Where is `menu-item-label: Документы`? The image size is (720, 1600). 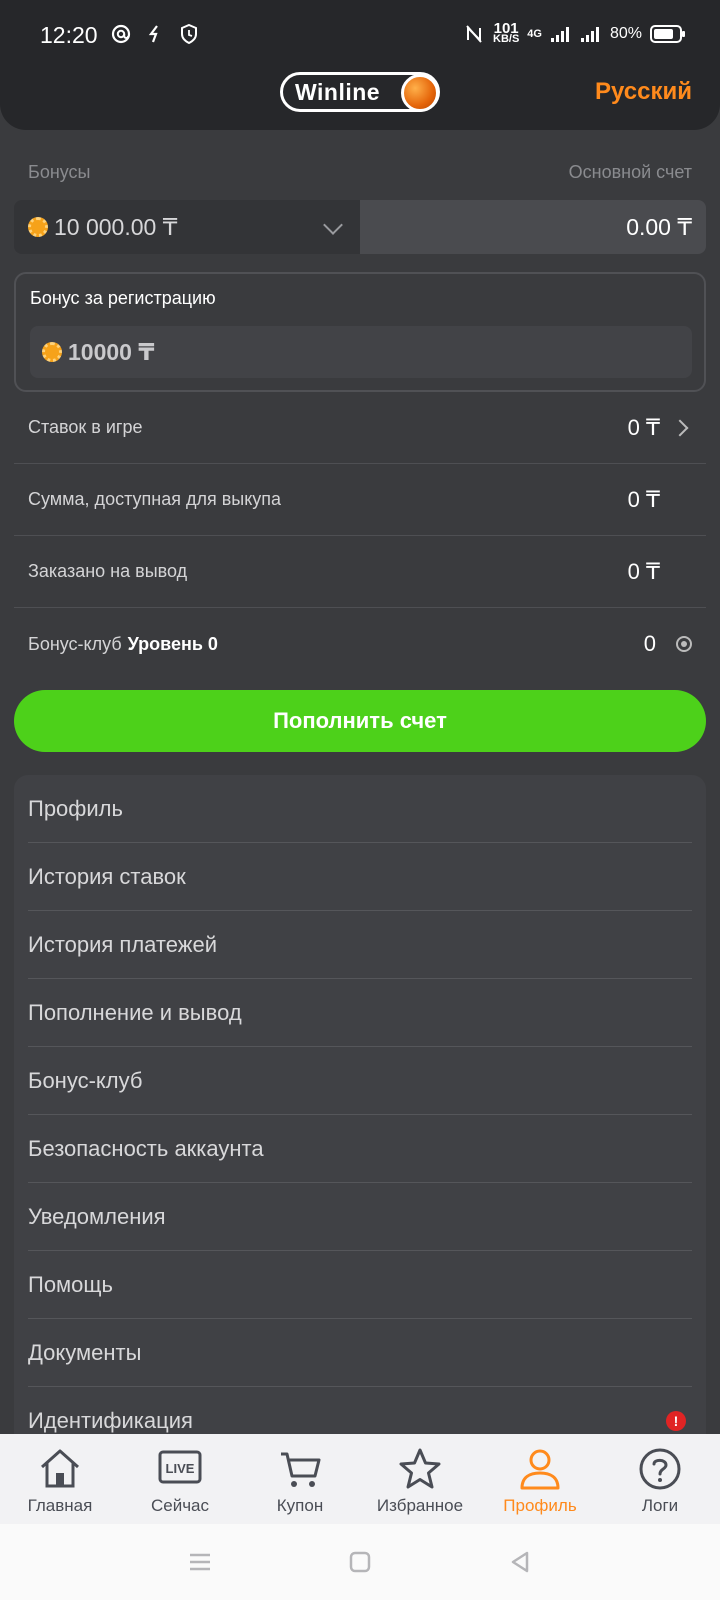 menu-item-label: Документы is located at coordinates (85, 1352).